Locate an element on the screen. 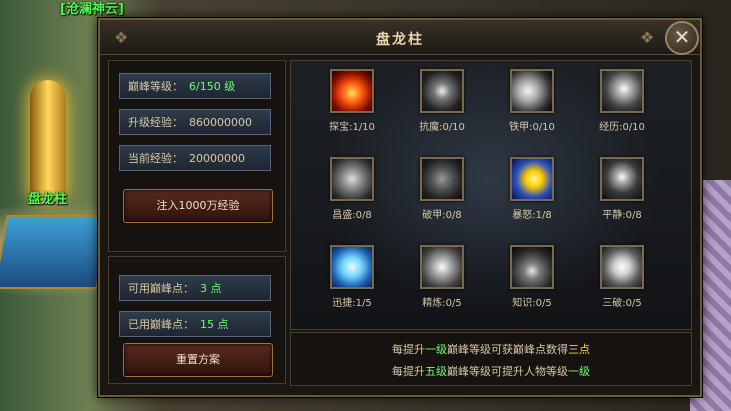  skill-slot: 经历:0/10 is located at coordinates (622, 101).